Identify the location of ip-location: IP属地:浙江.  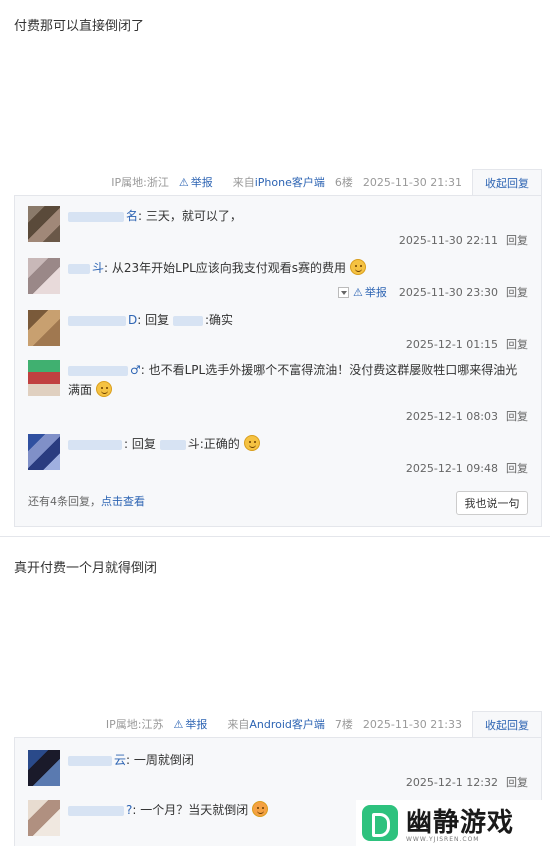
(140, 182).